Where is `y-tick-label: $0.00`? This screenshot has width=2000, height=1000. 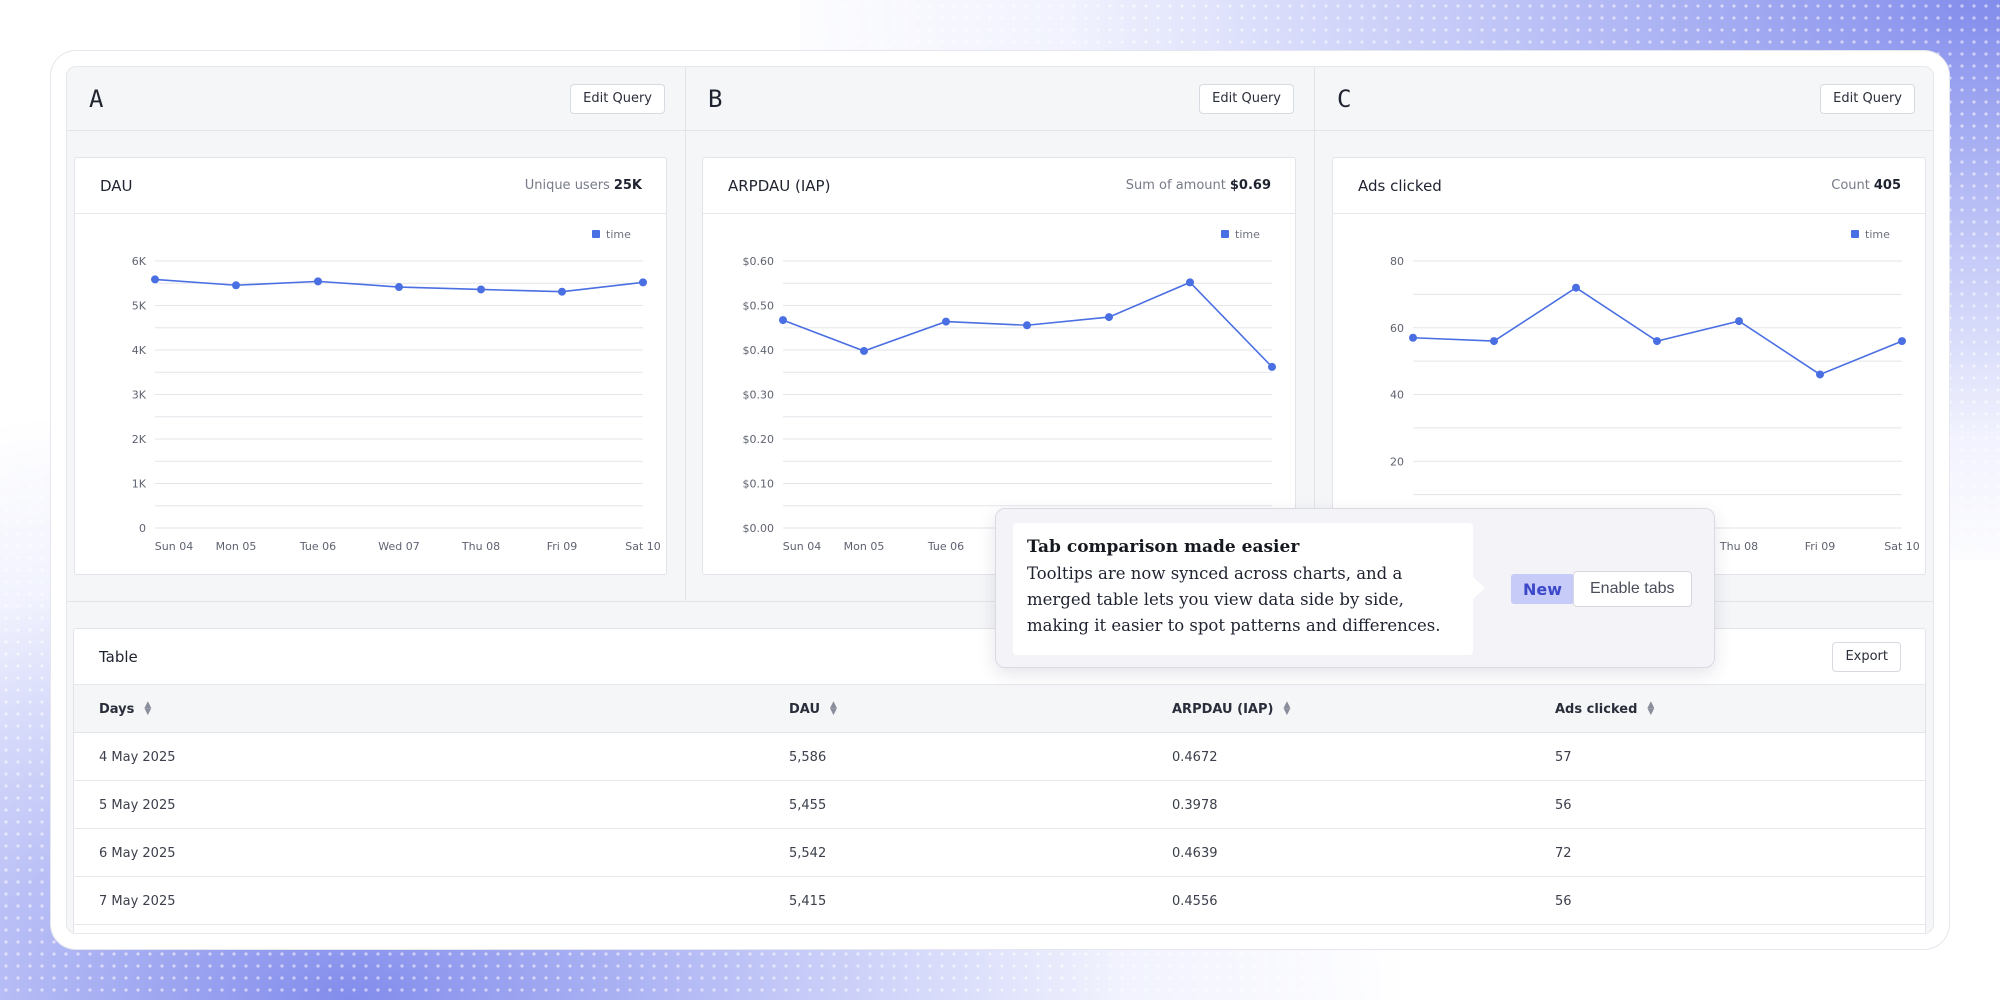 y-tick-label: $0.00 is located at coordinates (759, 528).